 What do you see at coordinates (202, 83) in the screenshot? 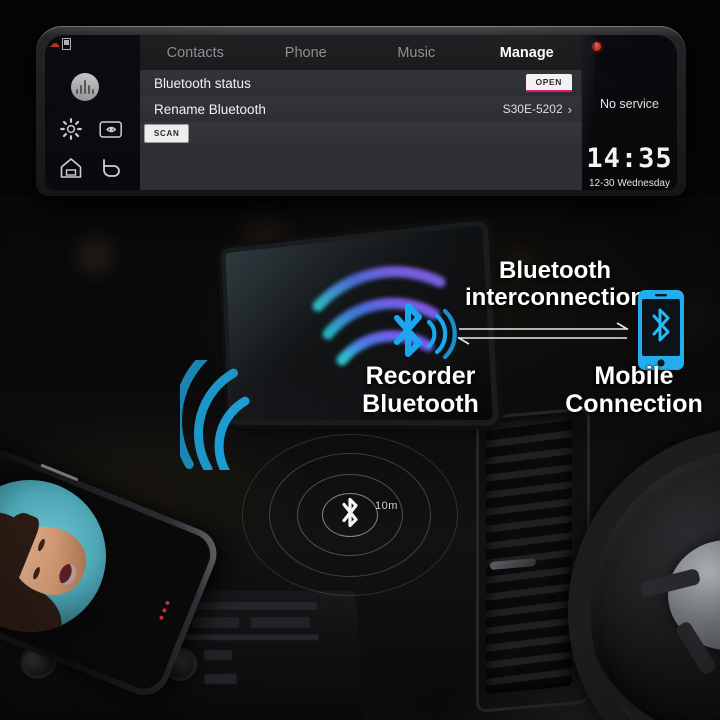
I see `row-label: Bluetooth status` at bounding box center [202, 83].